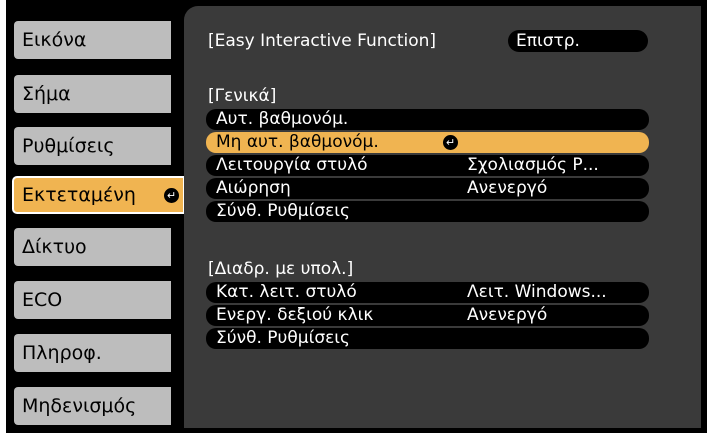 This screenshot has width=716, height=433. What do you see at coordinates (92, 247) in the screenshot?
I see `tab-network: Δίκτυο` at bounding box center [92, 247].